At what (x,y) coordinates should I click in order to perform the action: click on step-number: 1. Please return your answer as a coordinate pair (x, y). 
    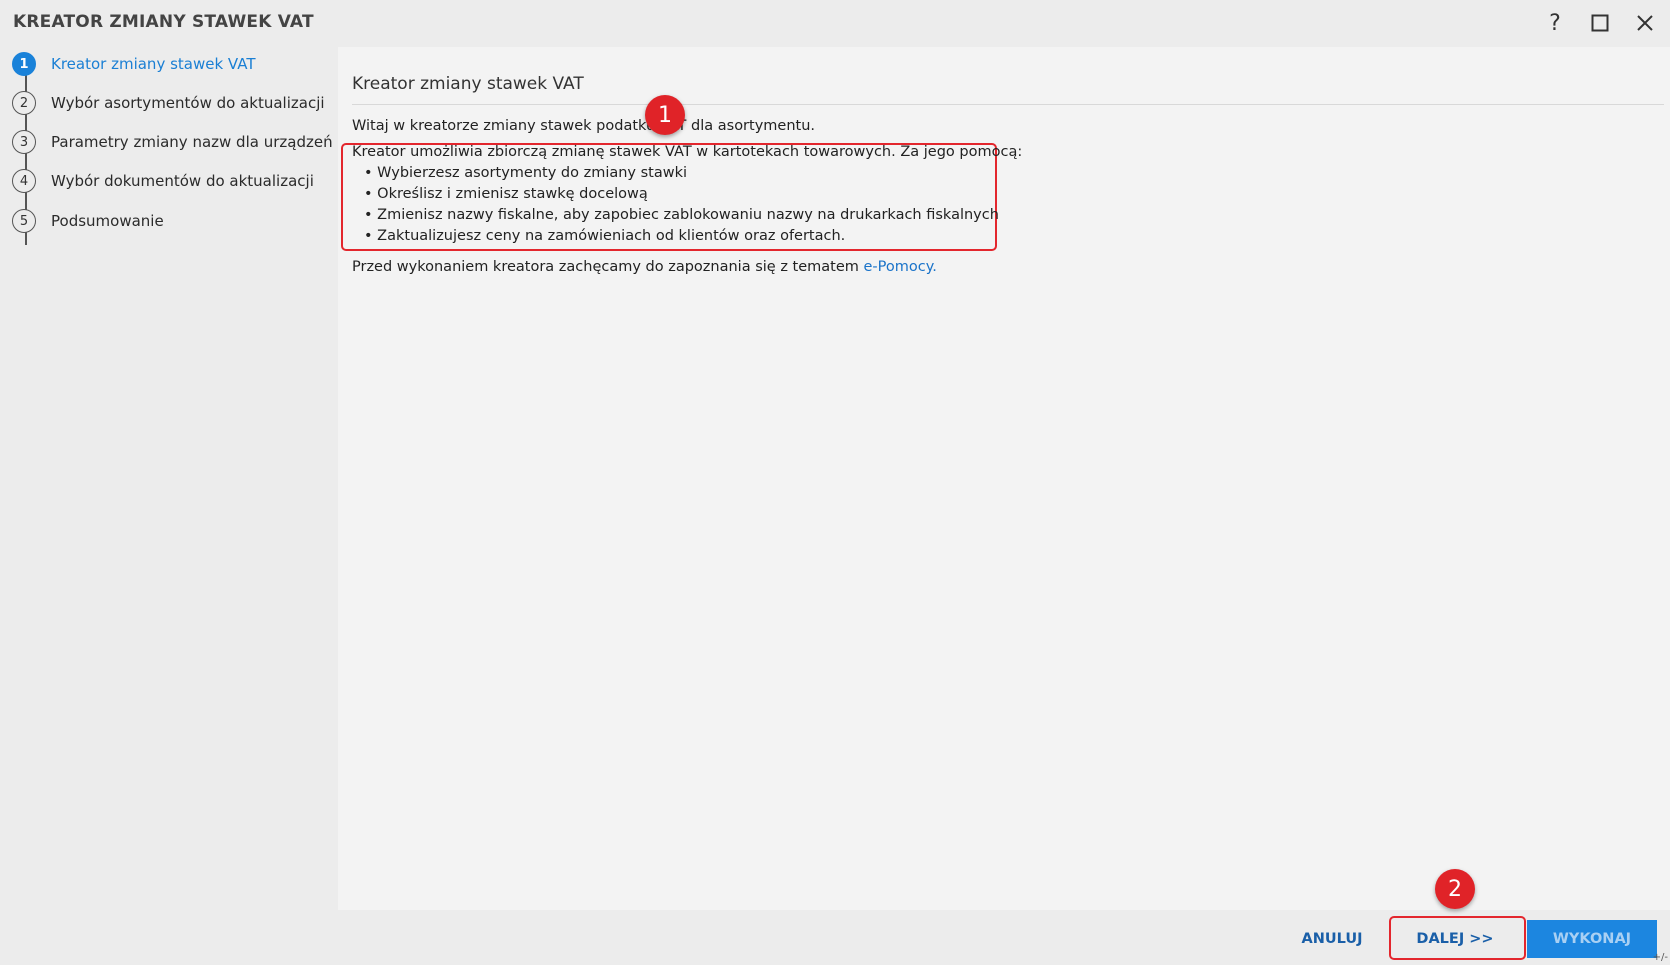
    Looking at the image, I should click on (24, 64).